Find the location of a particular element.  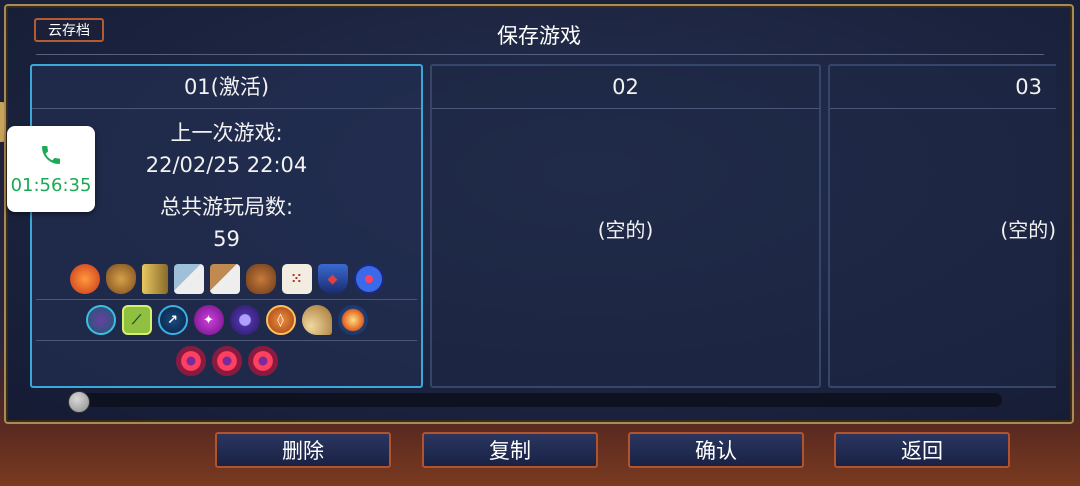

rune-green-icon: ⟋ is located at coordinates (136, 320).